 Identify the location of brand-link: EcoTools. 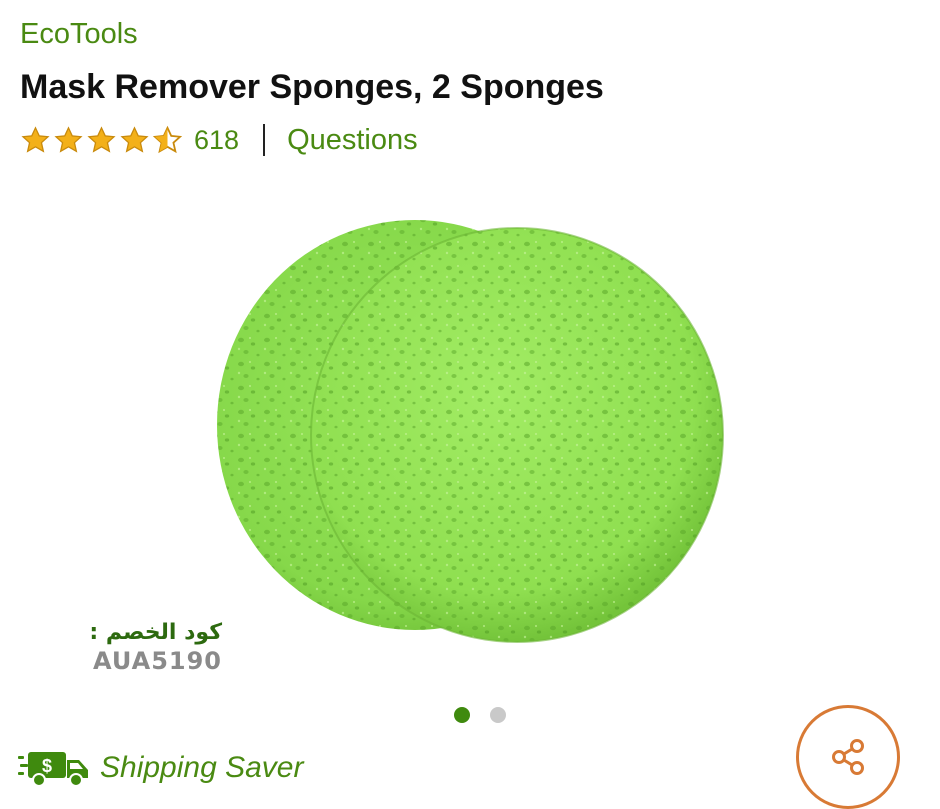
(79, 34).